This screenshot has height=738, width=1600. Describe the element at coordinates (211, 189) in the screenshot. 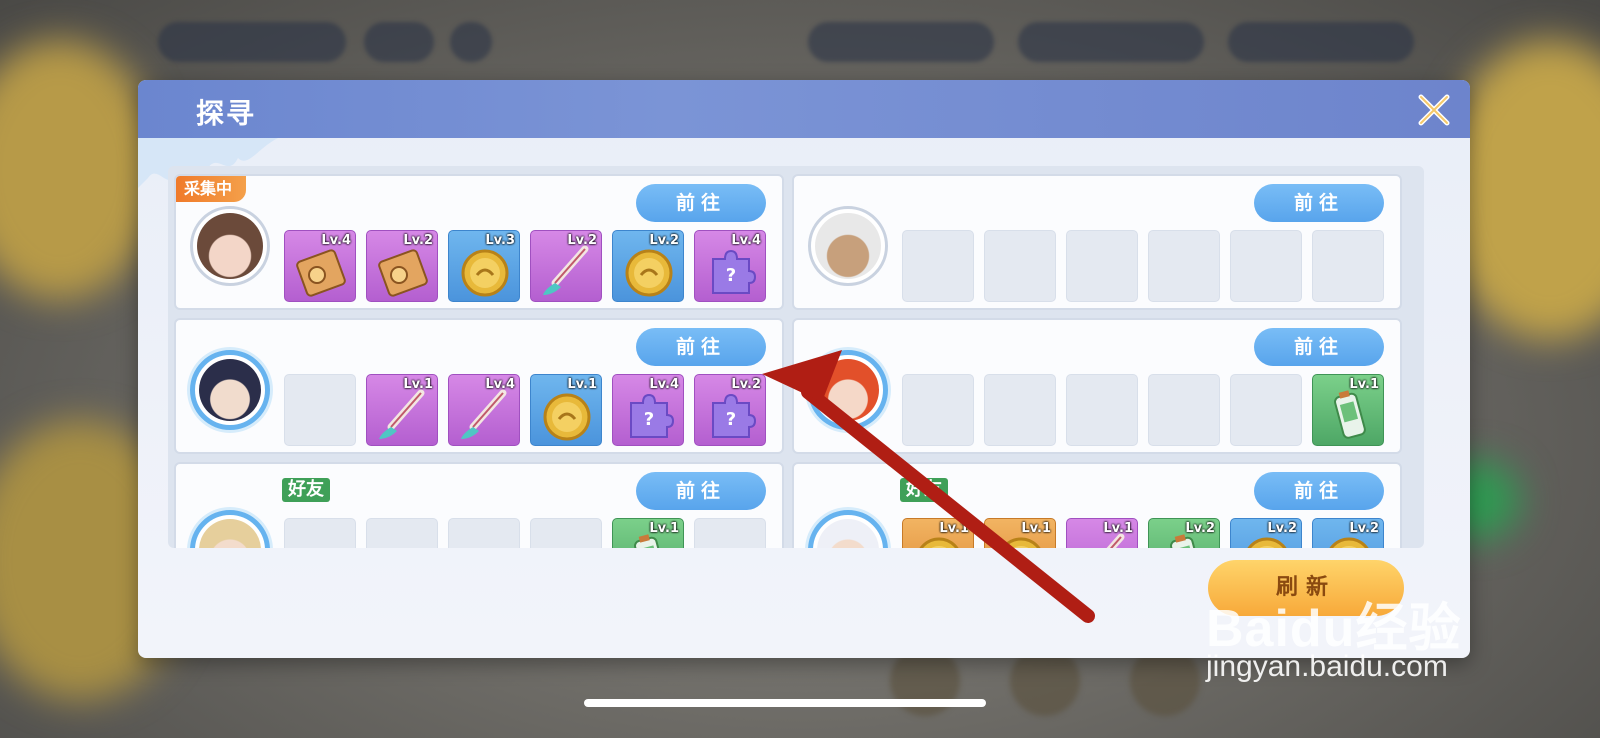

I see `collecting-tag: 采集中` at that location.